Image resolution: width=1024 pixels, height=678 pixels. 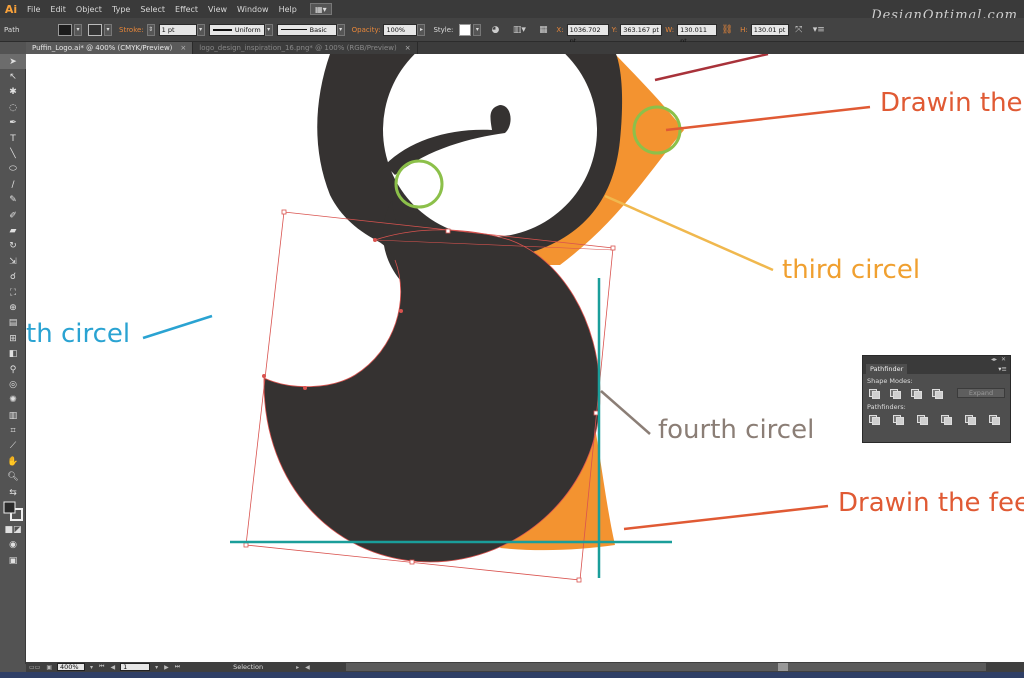 What do you see at coordinates (970, 419) in the screenshot?
I see `outline-icon` at bounding box center [970, 419].